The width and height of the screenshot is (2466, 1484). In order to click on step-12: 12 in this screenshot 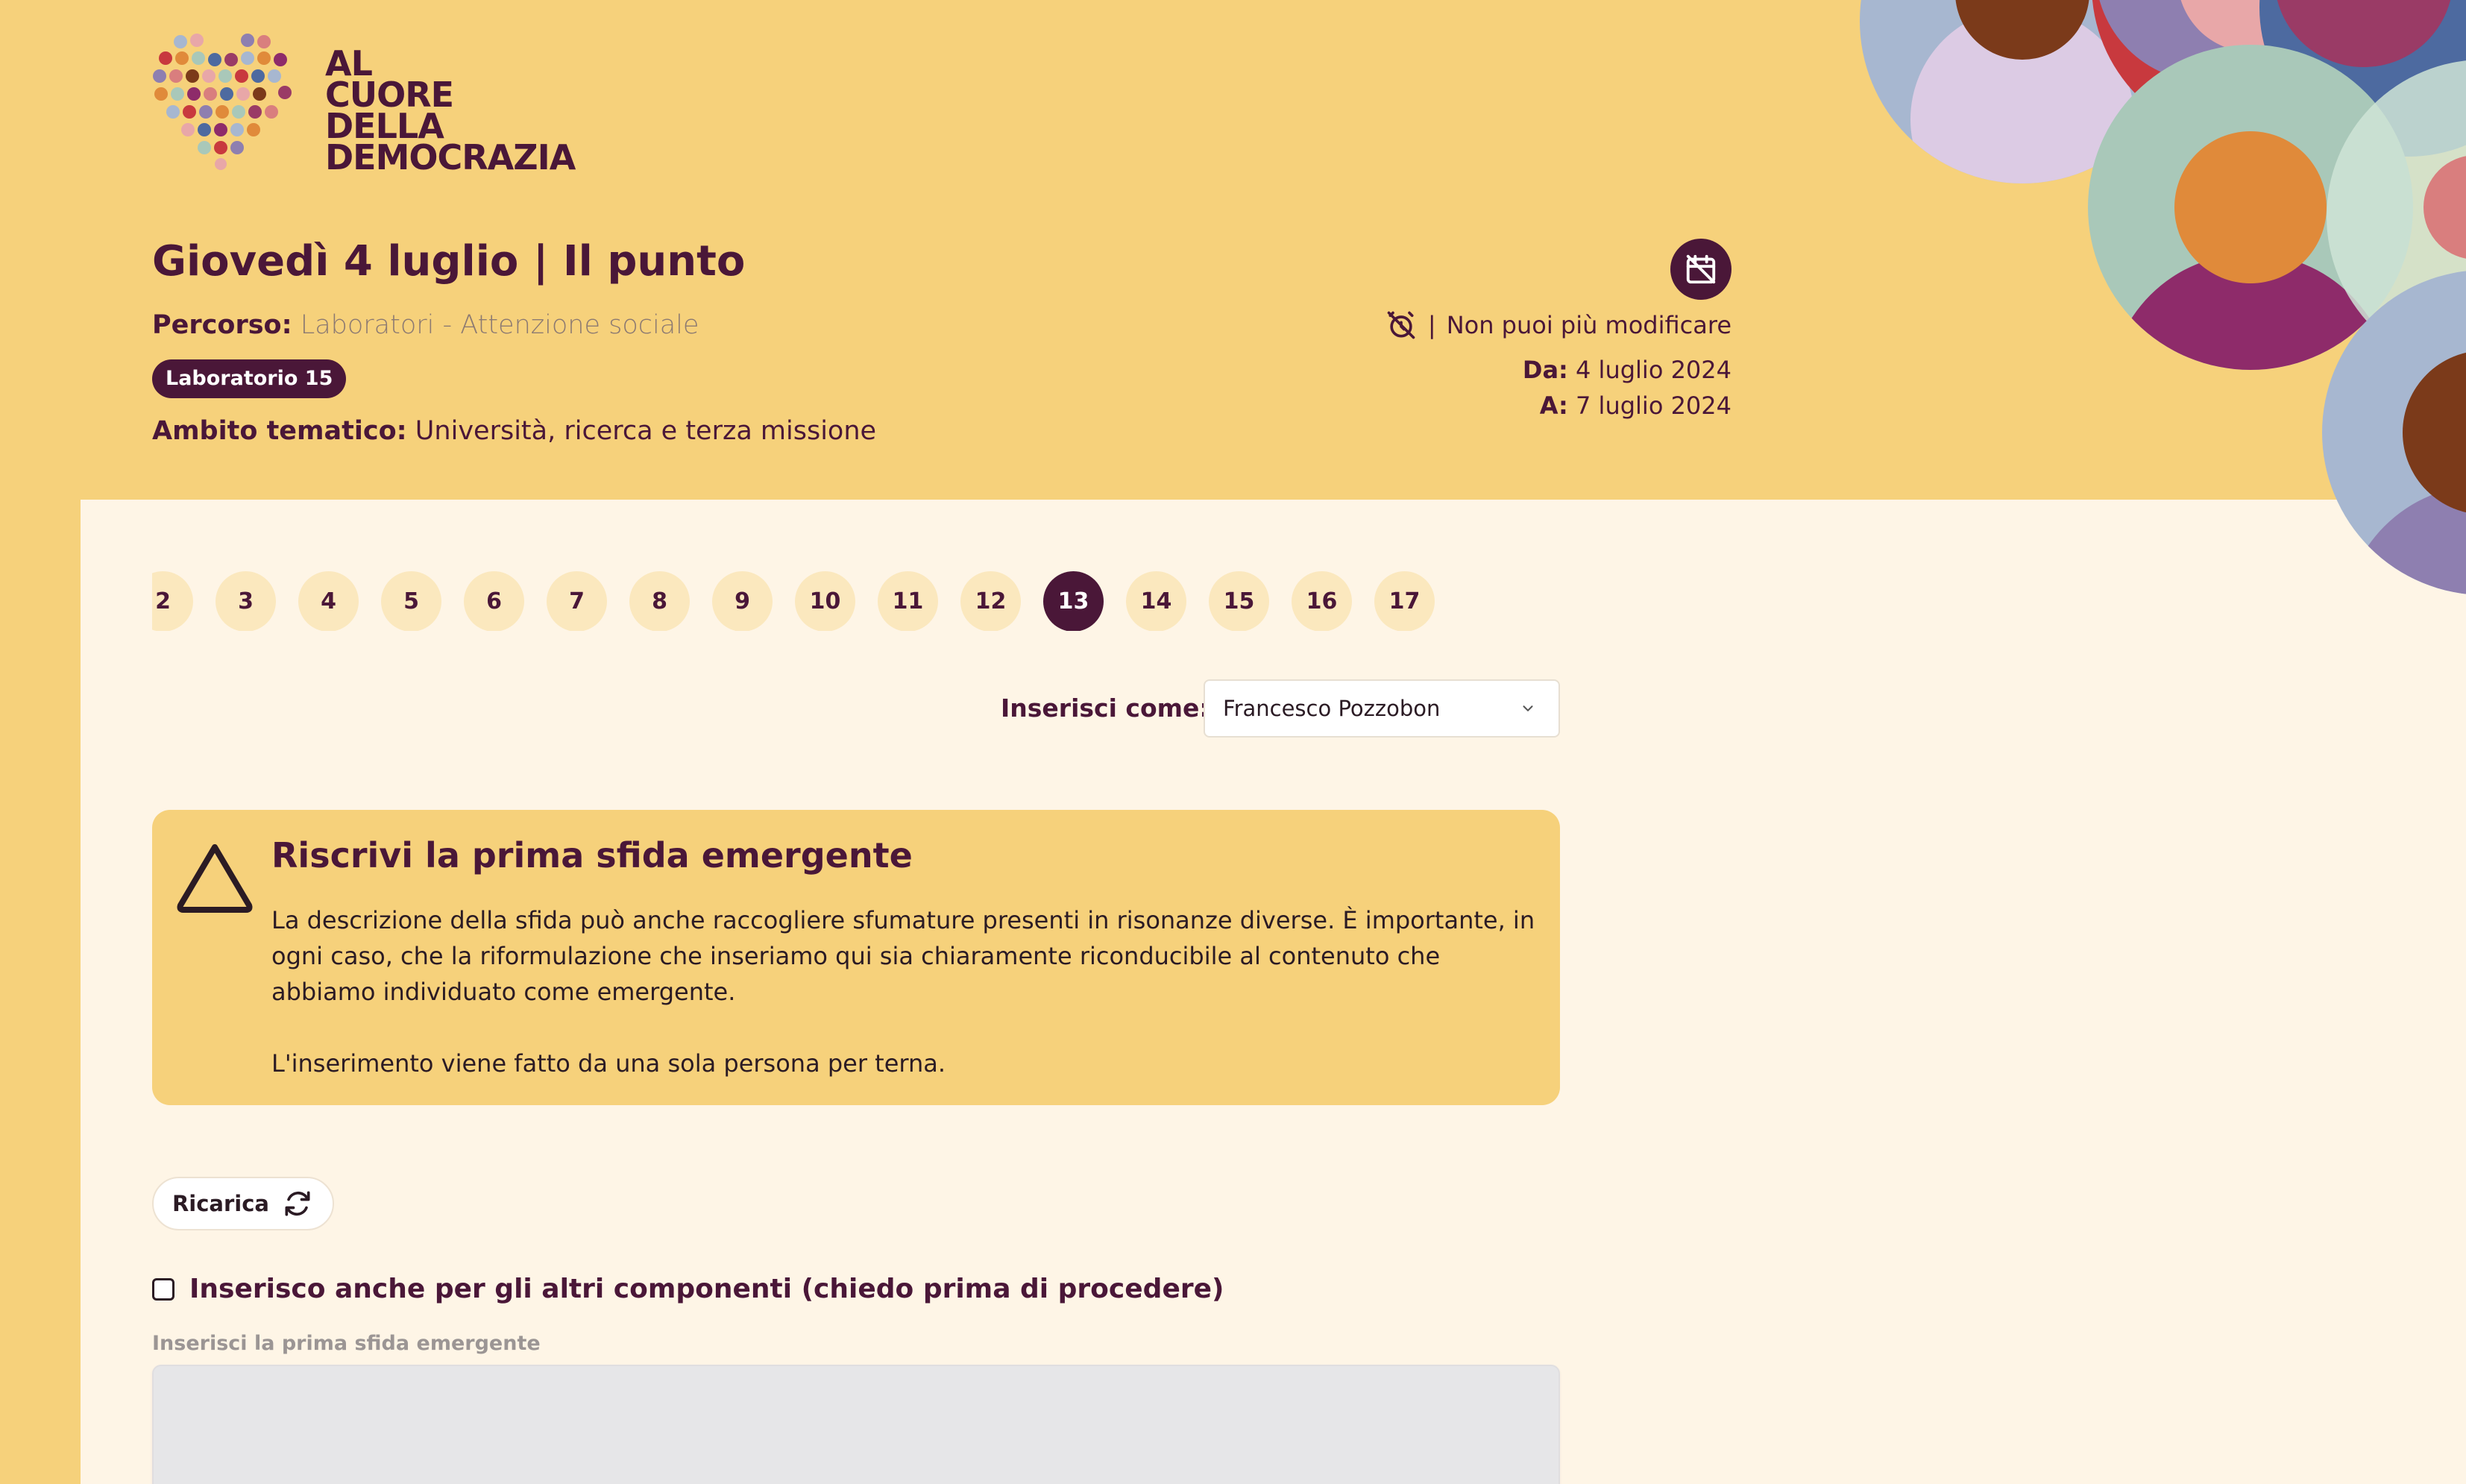, I will do `click(991, 601)`.